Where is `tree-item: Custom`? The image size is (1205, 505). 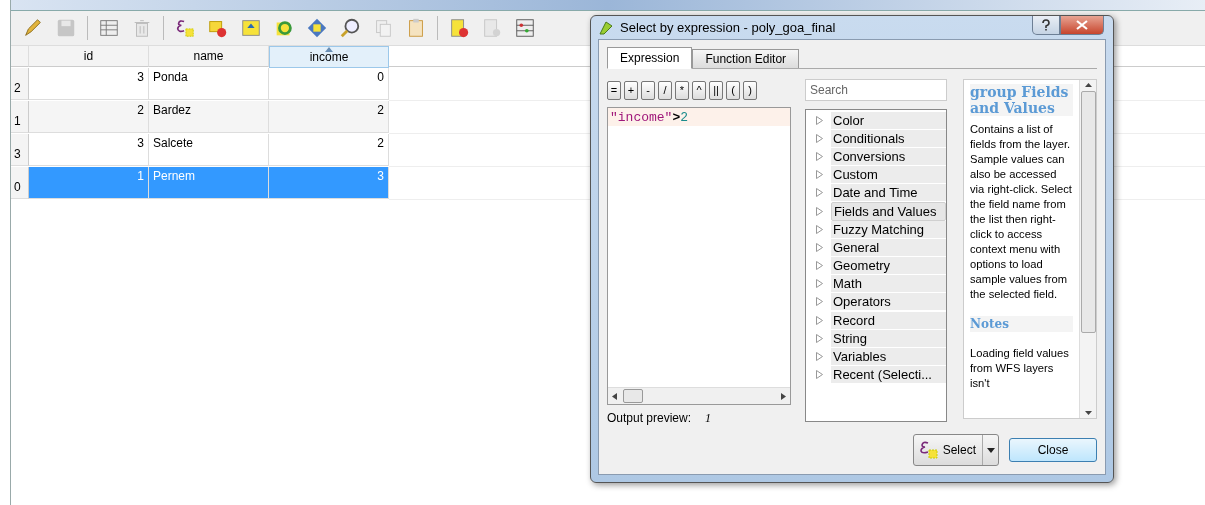
tree-item: Custom is located at coordinates (888, 175).